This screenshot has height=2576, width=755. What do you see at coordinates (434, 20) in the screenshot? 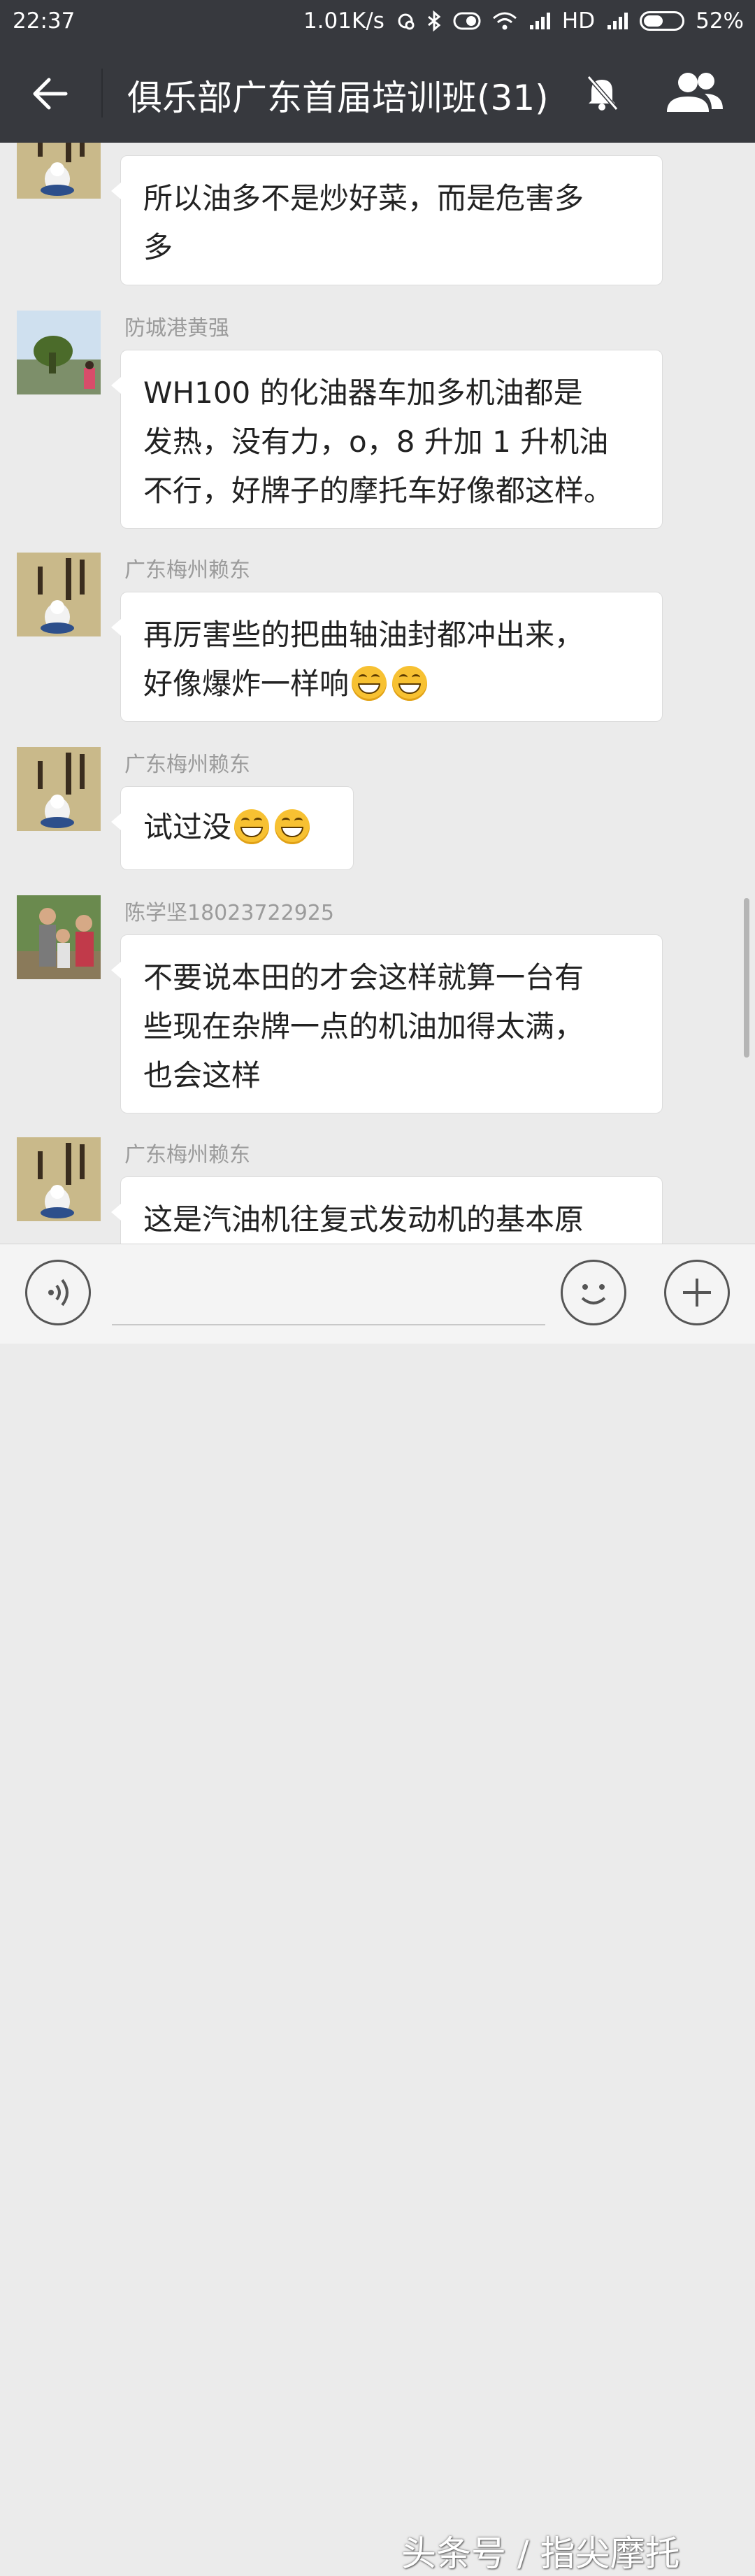
I see `bluetooth-icon` at bounding box center [434, 20].